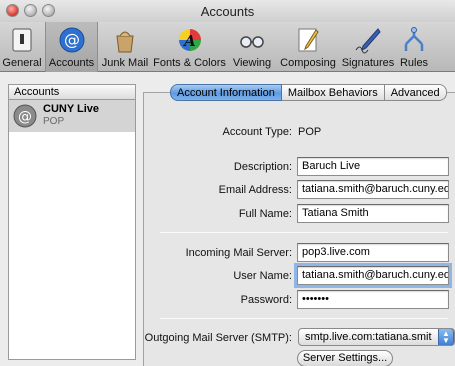  What do you see at coordinates (308, 63) in the screenshot?
I see `toolbar-label: Composing` at bounding box center [308, 63].